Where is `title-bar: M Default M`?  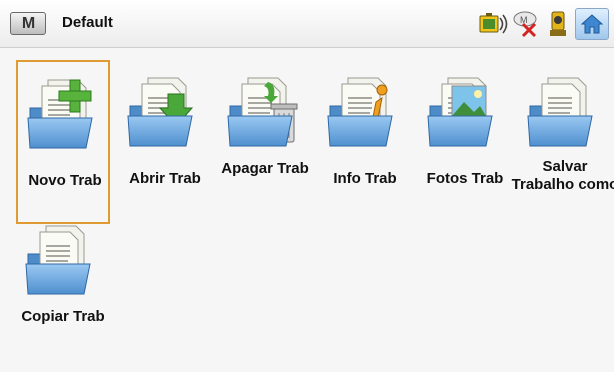 title-bar: M Default M is located at coordinates (307, 24).